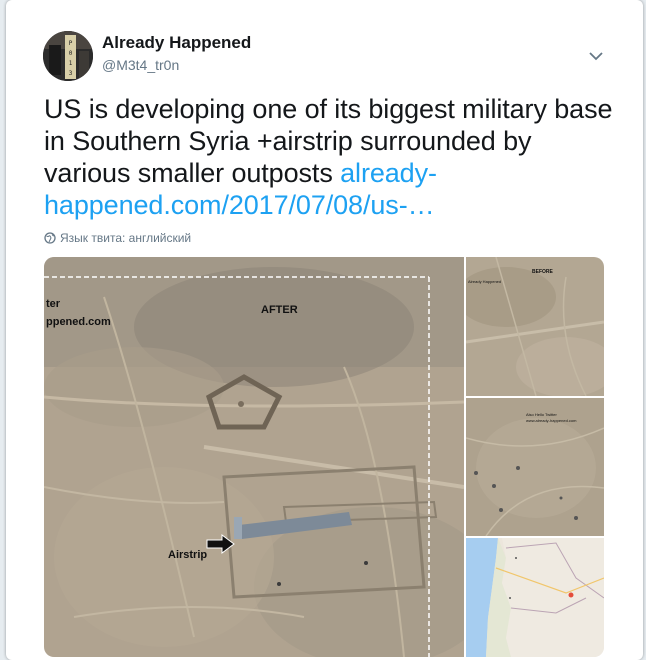 This screenshot has height=660, width=646. What do you see at coordinates (187, 555) in the screenshot?
I see `media-label-airstrip: Airstrip` at bounding box center [187, 555].